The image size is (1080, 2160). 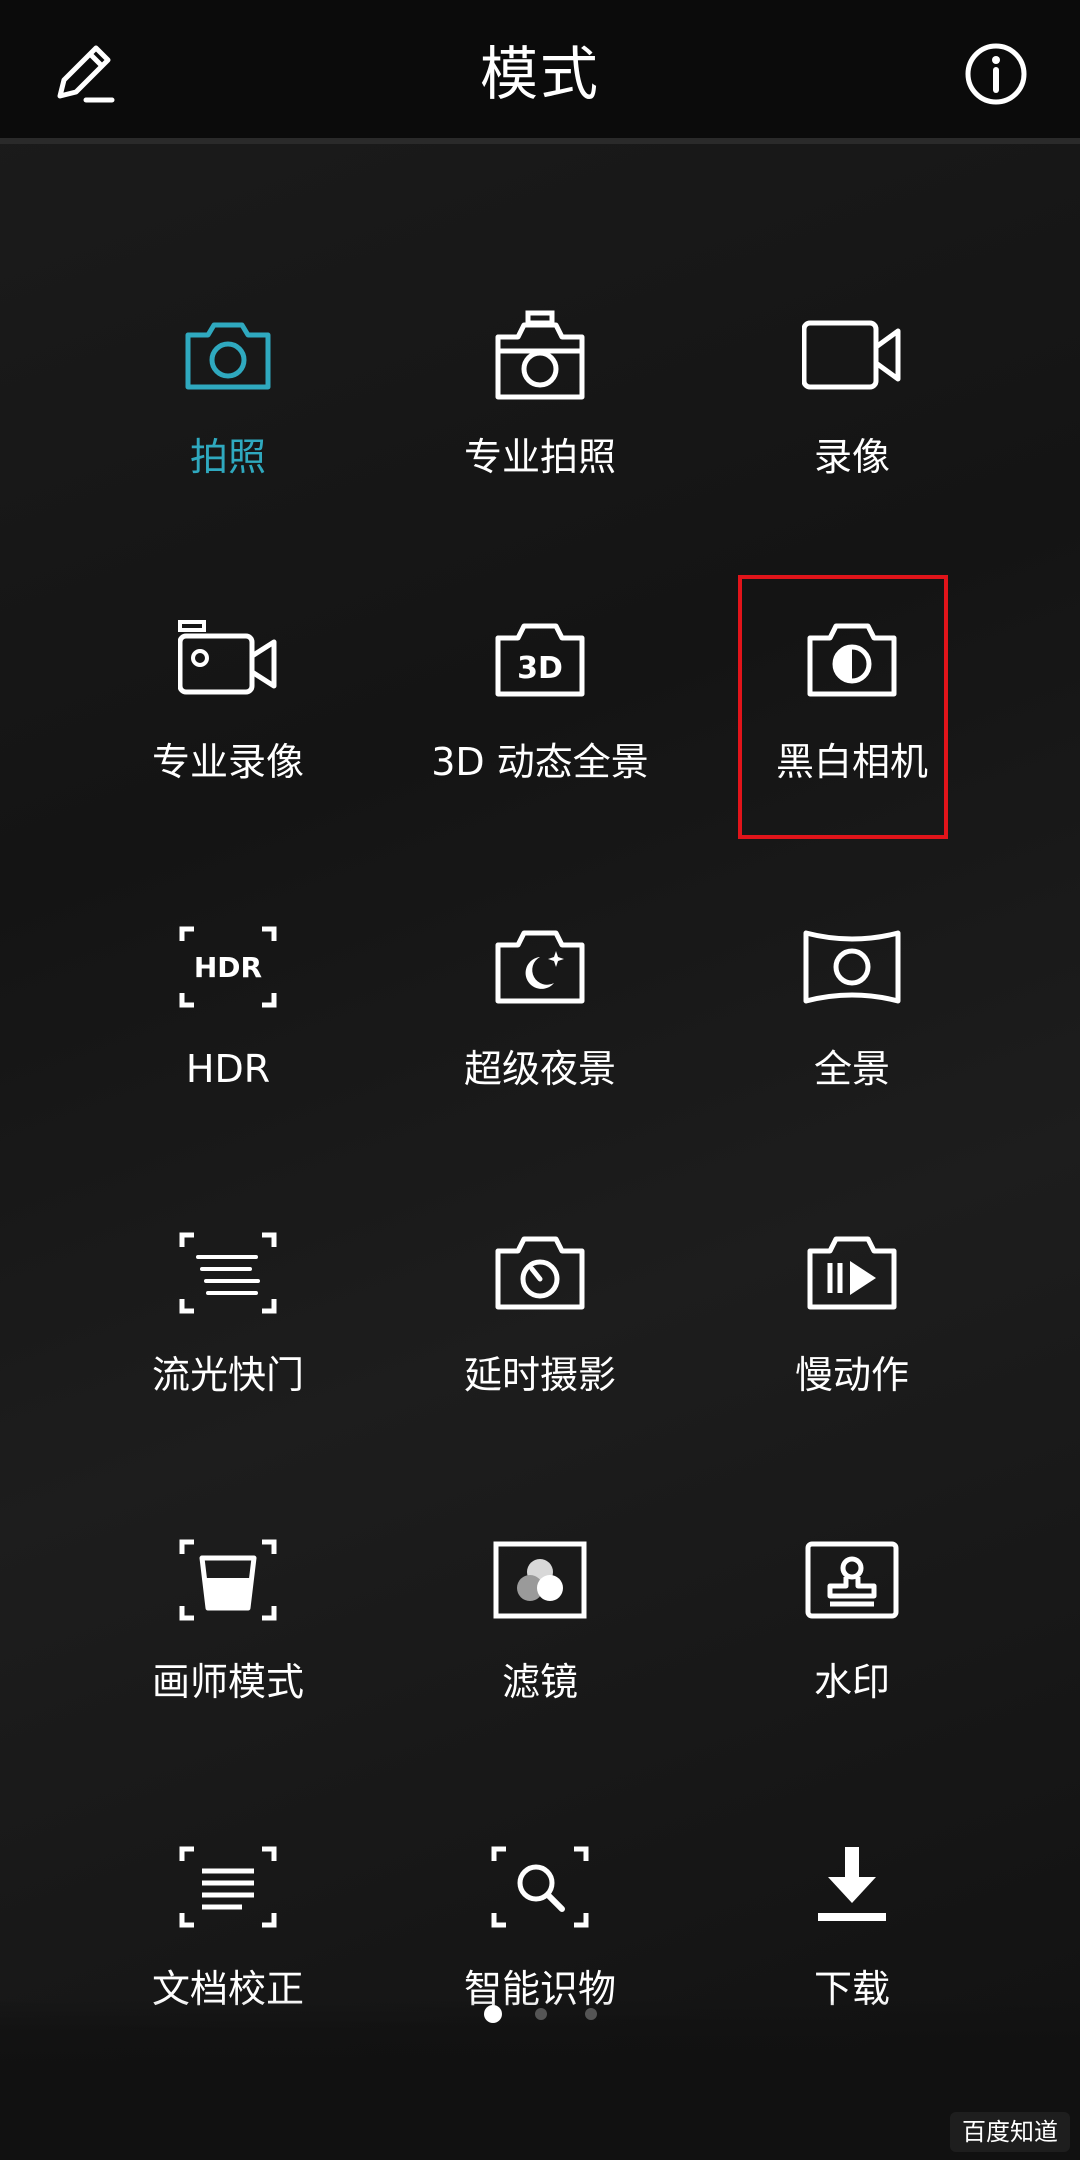 What do you see at coordinates (227, 457) in the screenshot?
I see `mode-label: 拍照` at bounding box center [227, 457].